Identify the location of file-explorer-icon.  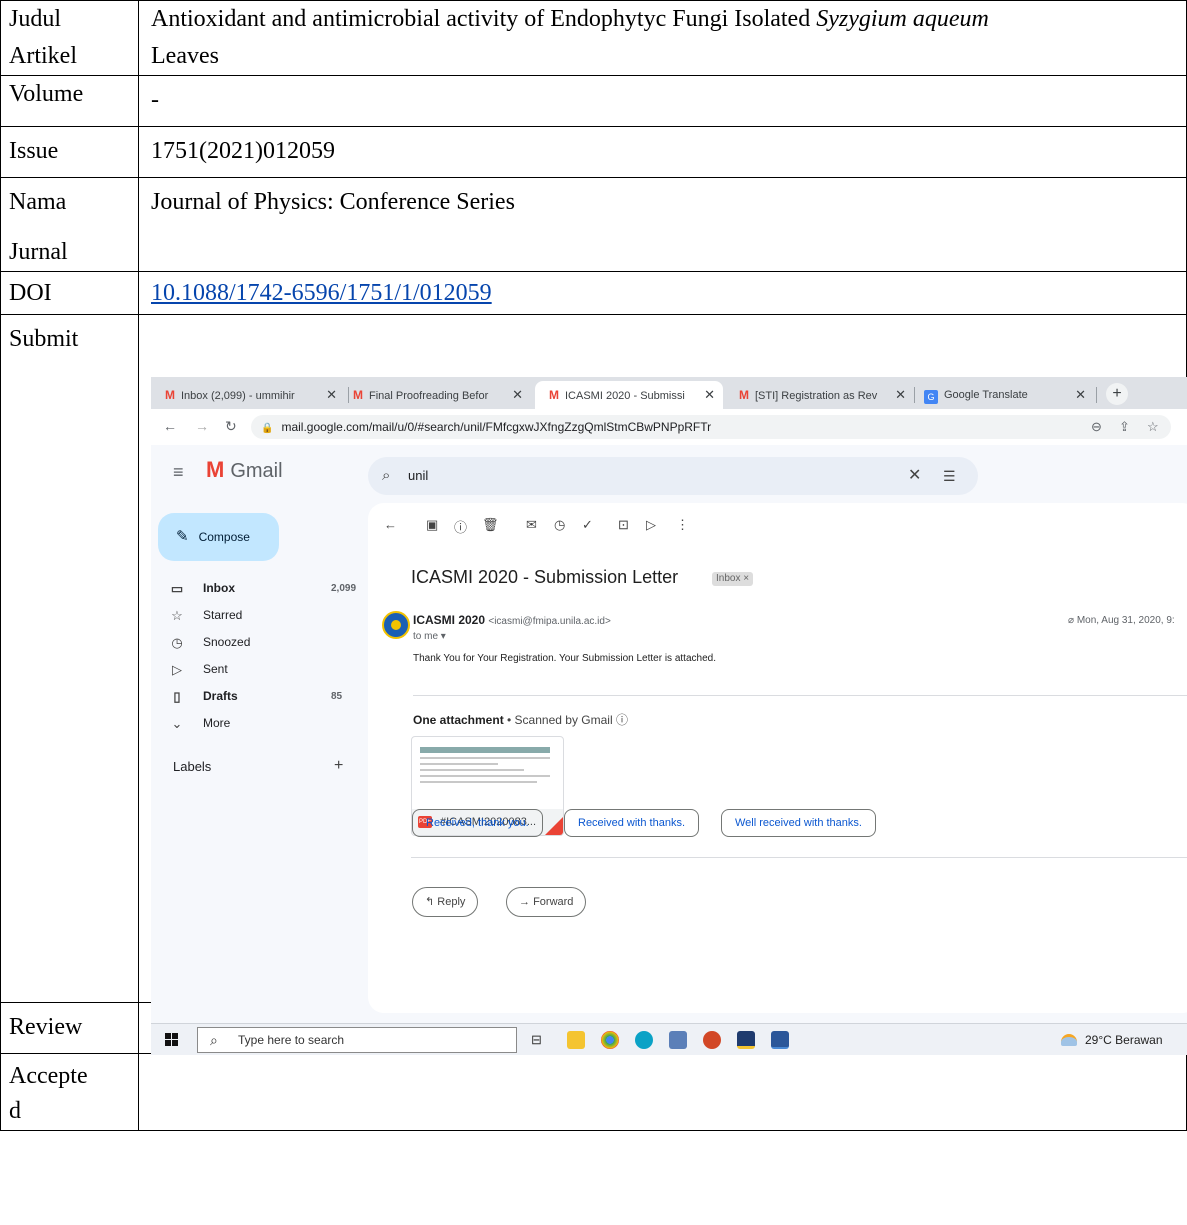
(576, 1040).